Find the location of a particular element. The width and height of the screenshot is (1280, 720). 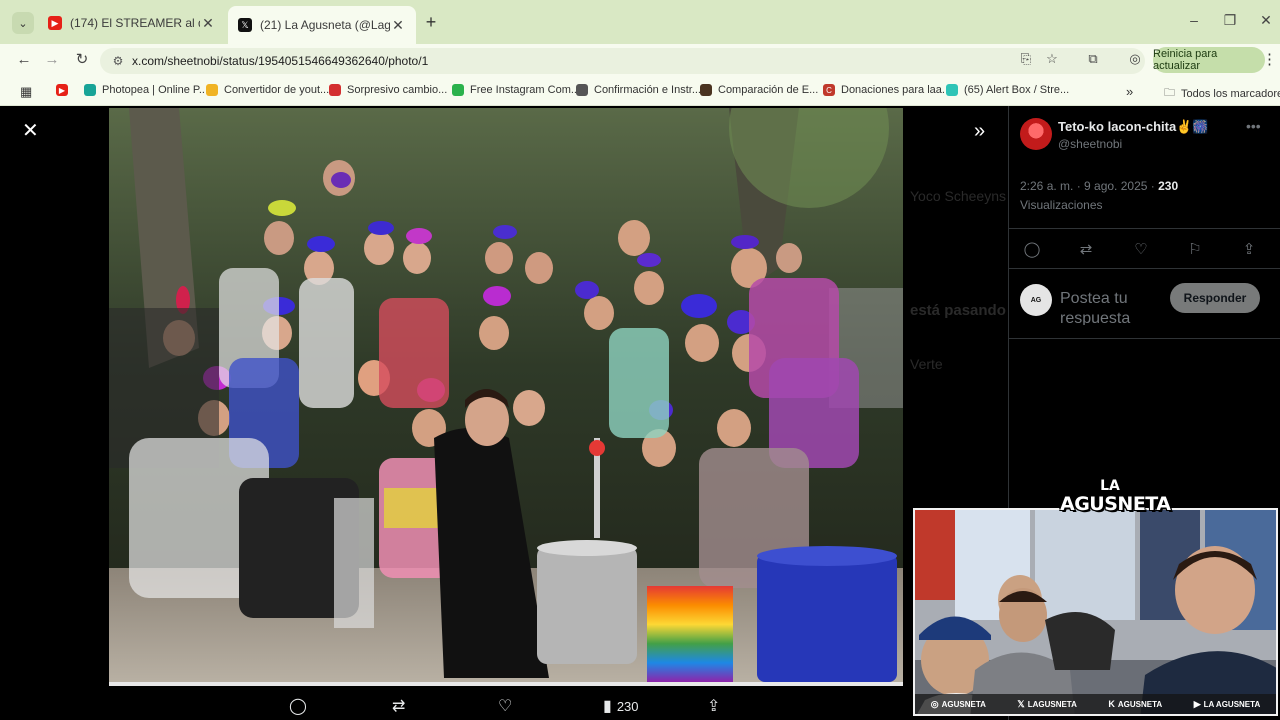

views-action: ▮ 230 is located at coordinates (621, 706).